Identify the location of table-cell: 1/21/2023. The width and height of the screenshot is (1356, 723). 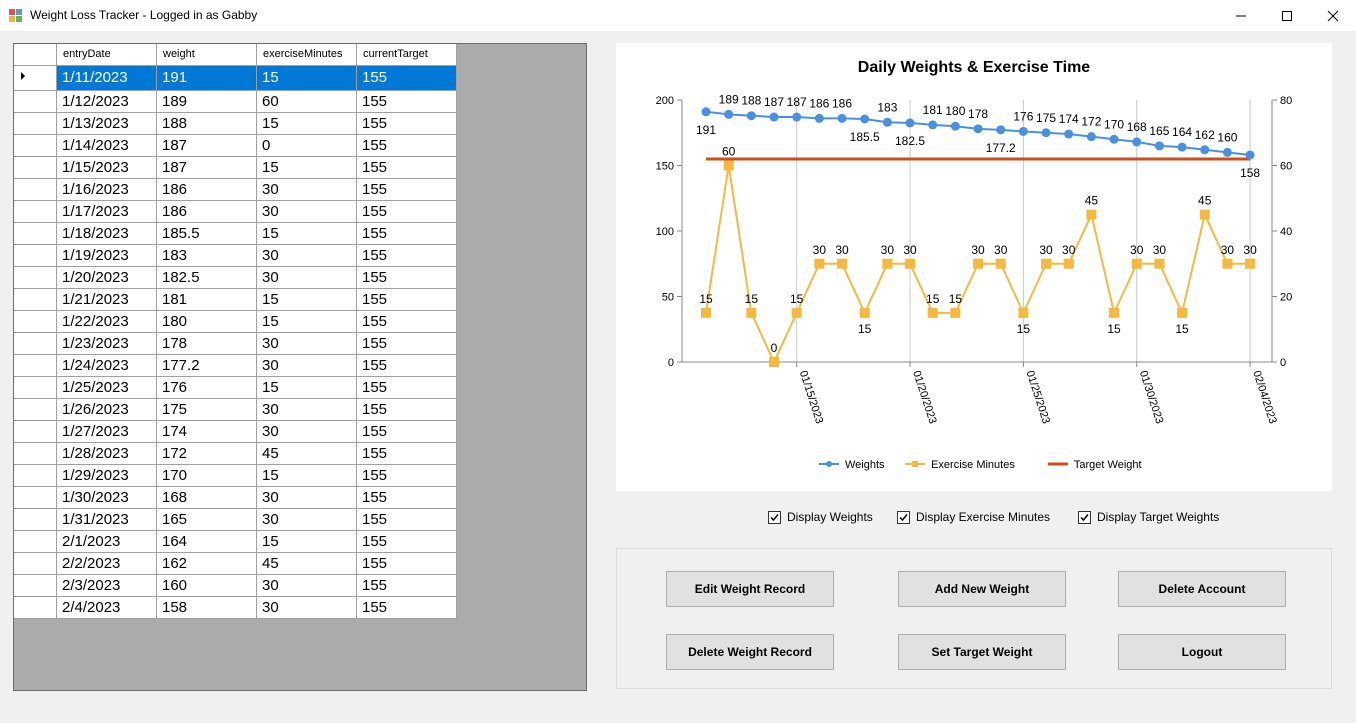
(106, 299).